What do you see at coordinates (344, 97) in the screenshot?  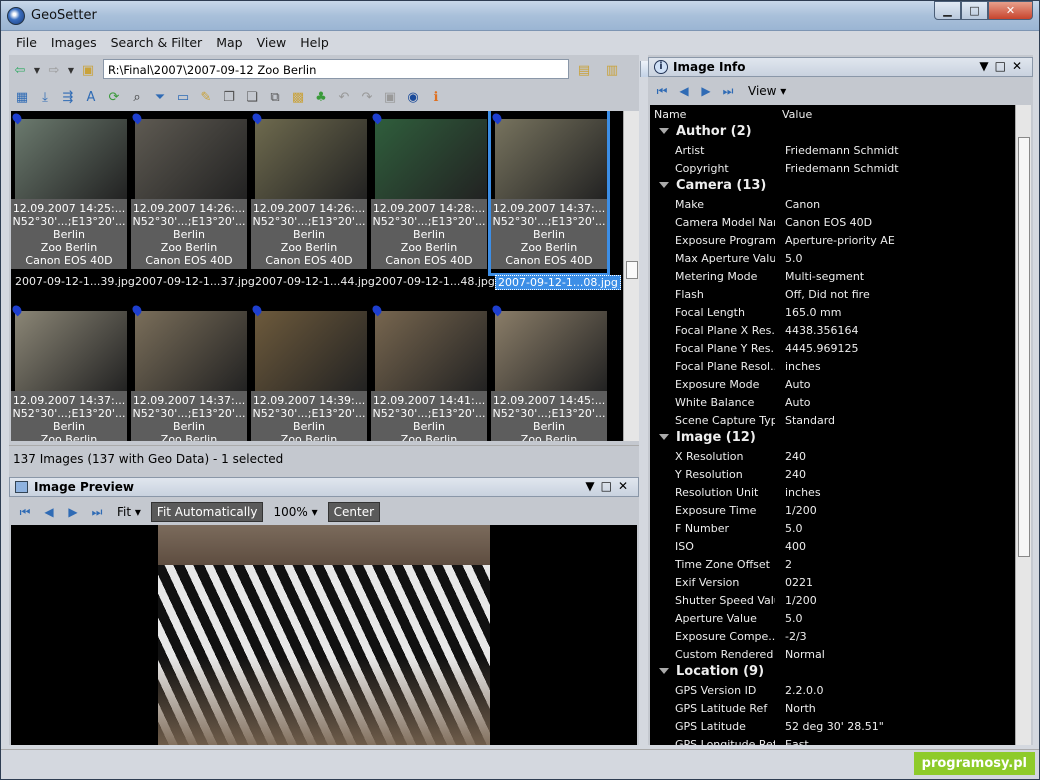 I see `undo-icon: ↶` at bounding box center [344, 97].